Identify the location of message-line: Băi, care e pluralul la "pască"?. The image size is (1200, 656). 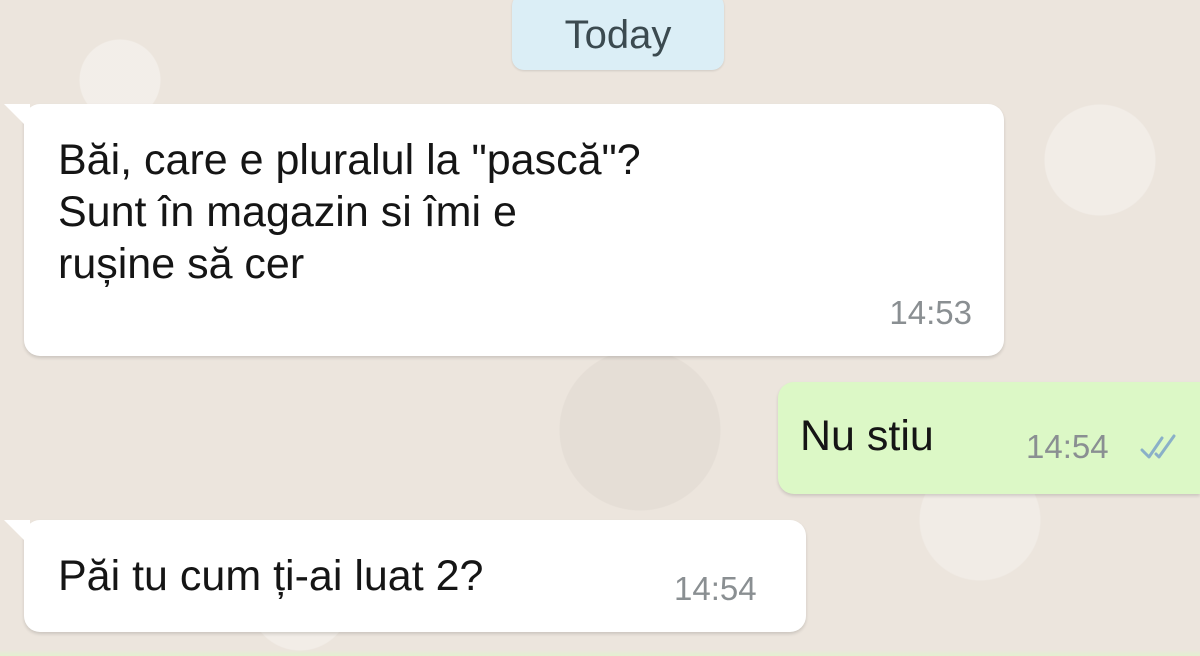
(349, 160).